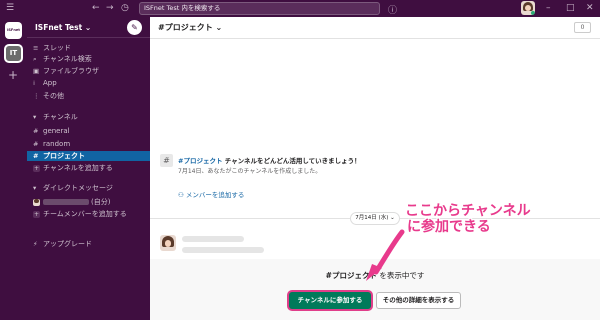 The image size is (600, 320). What do you see at coordinates (468, 219) in the screenshot?
I see `annotation-callout: ここからチャンネル に参加できる` at bounding box center [468, 219].